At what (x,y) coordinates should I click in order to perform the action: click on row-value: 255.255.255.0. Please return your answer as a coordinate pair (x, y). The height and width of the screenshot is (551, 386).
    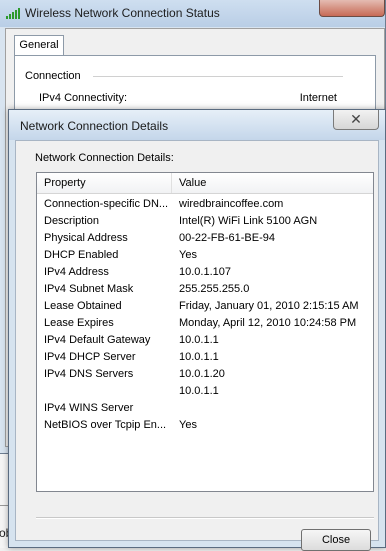
    Looking at the image, I should click on (214, 289).